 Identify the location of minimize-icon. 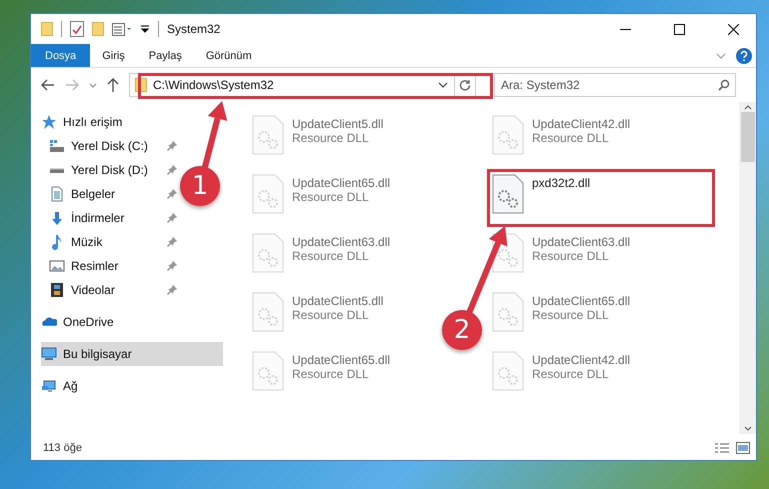
(625, 29).